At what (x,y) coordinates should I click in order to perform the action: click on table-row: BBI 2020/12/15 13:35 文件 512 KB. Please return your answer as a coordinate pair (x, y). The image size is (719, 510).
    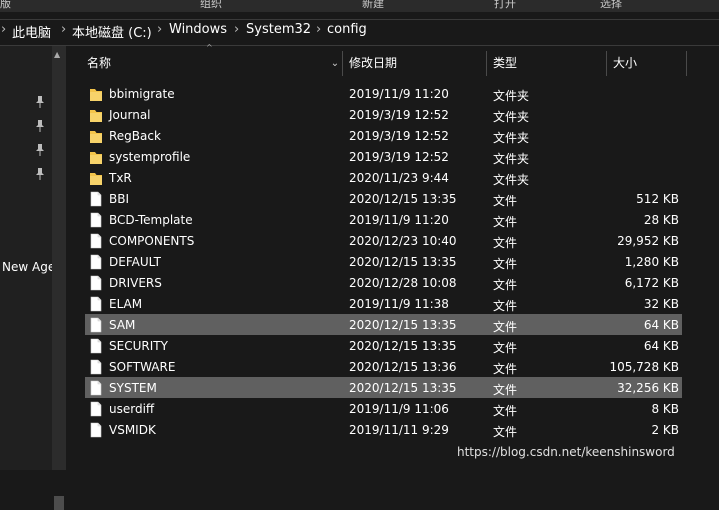
    Looking at the image, I should click on (383, 198).